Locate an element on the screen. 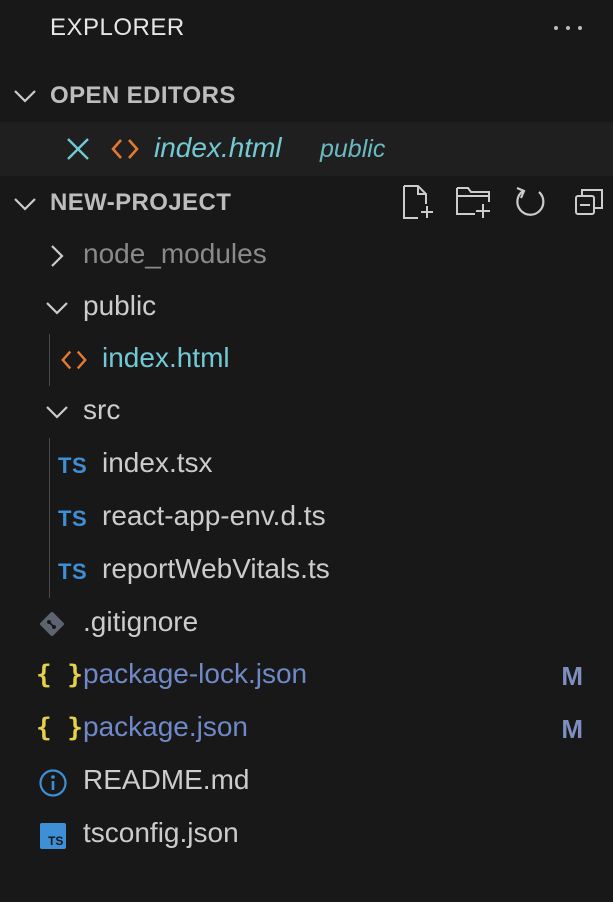 The height and width of the screenshot is (902, 613). chevron-right-icon is located at coordinates (57, 256).